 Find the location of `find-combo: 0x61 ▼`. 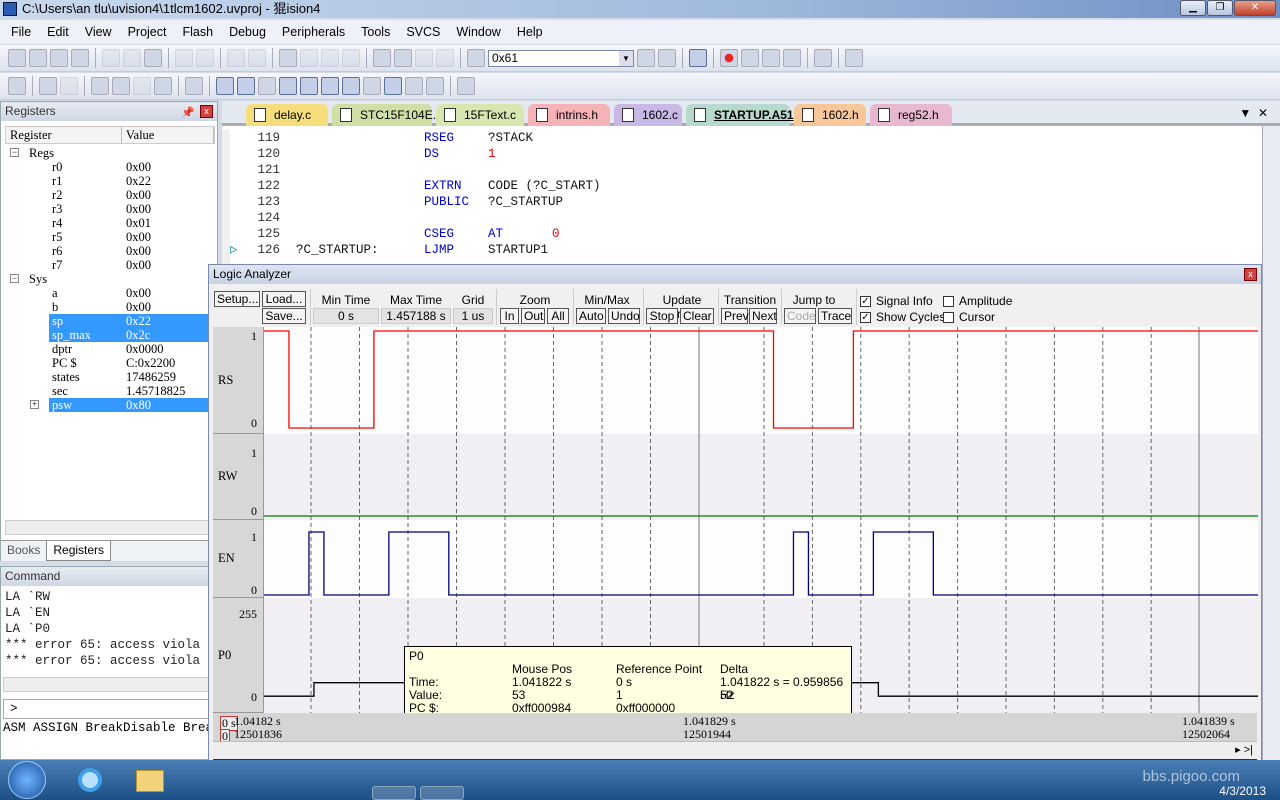

find-combo: 0x61 ▼ is located at coordinates (561, 58).